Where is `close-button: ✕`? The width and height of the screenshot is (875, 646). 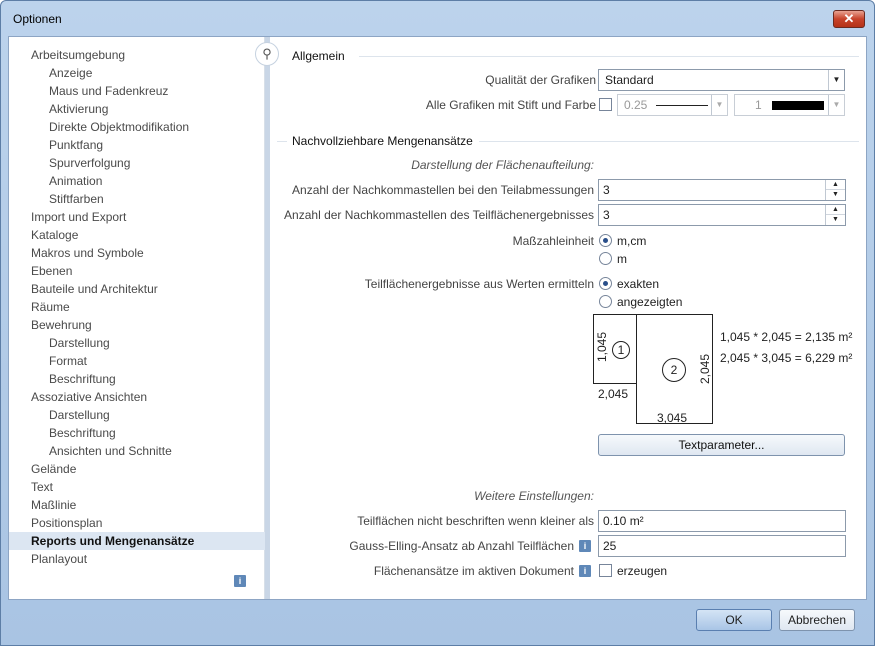 close-button: ✕ is located at coordinates (849, 19).